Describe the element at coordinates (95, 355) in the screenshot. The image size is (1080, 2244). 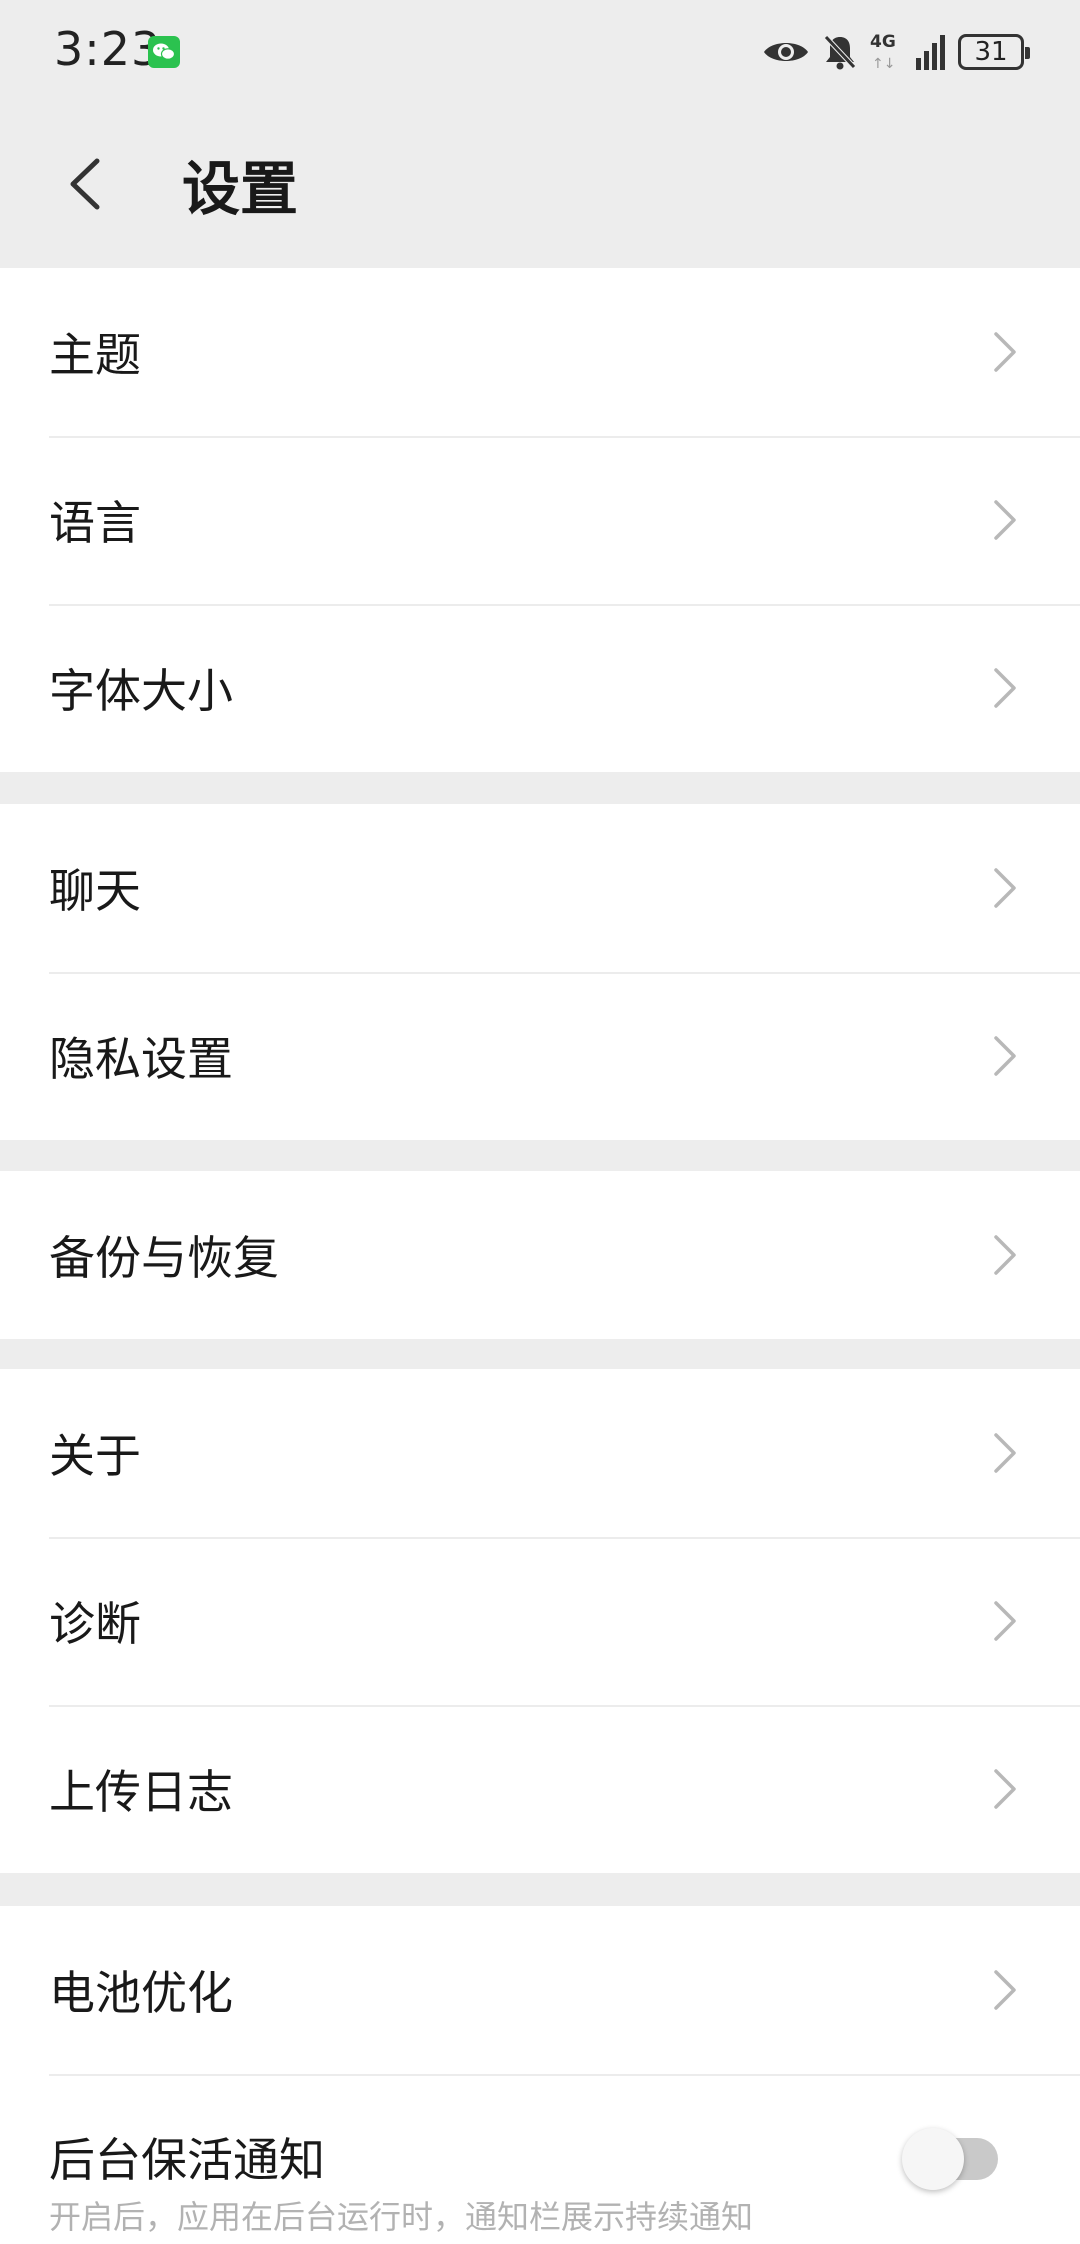
I see `setting-label: 主题` at that location.